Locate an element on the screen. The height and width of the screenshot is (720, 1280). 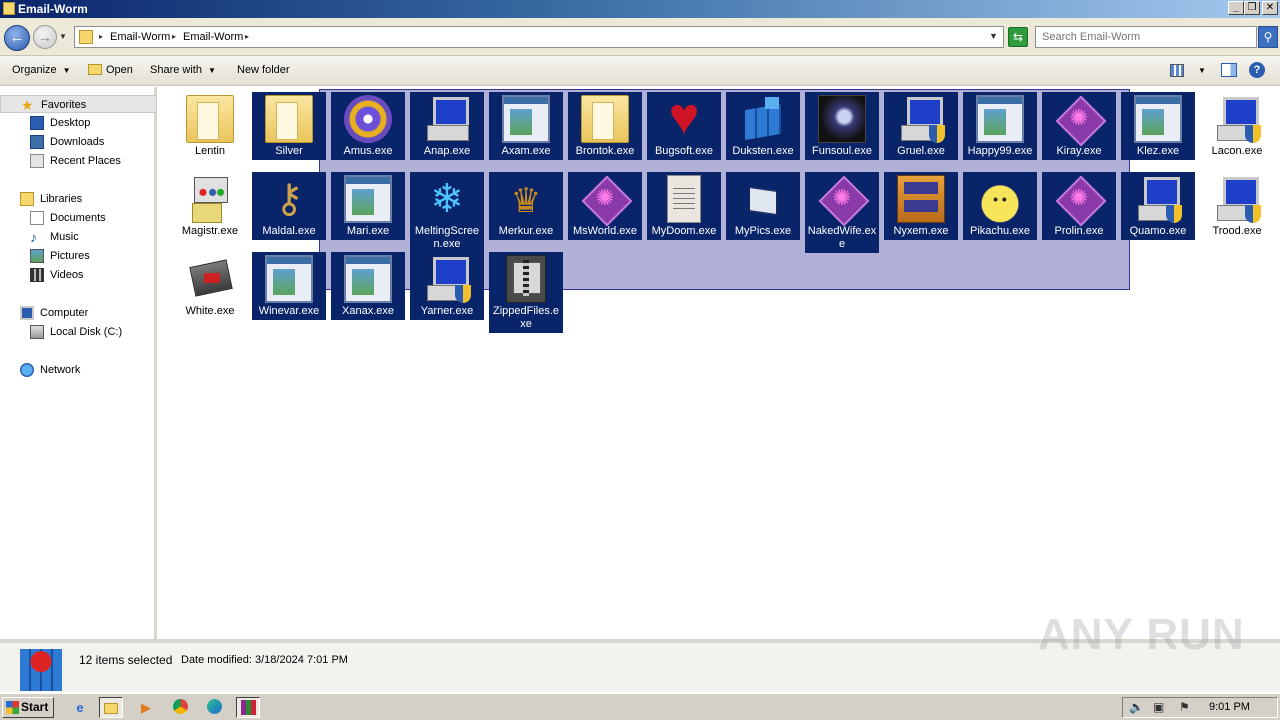
sidebar-item-favorites: ★ Favorites is located at coordinates (78, 104).